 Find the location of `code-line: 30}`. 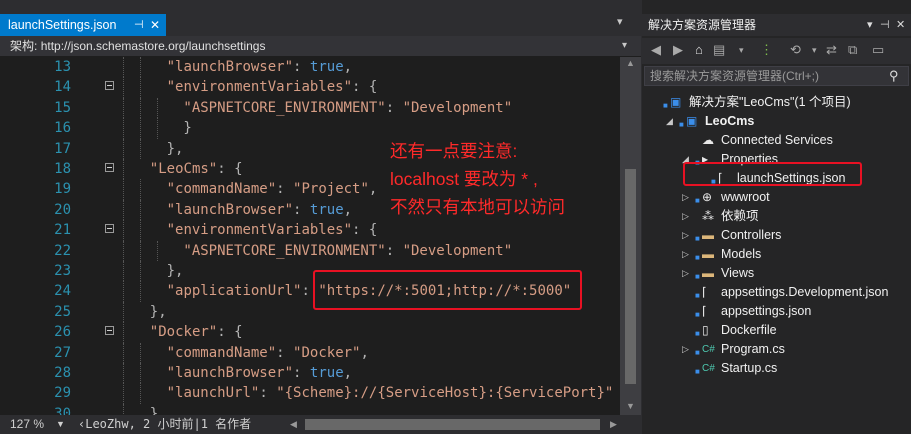

code-line: 30} is located at coordinates (310, 409).